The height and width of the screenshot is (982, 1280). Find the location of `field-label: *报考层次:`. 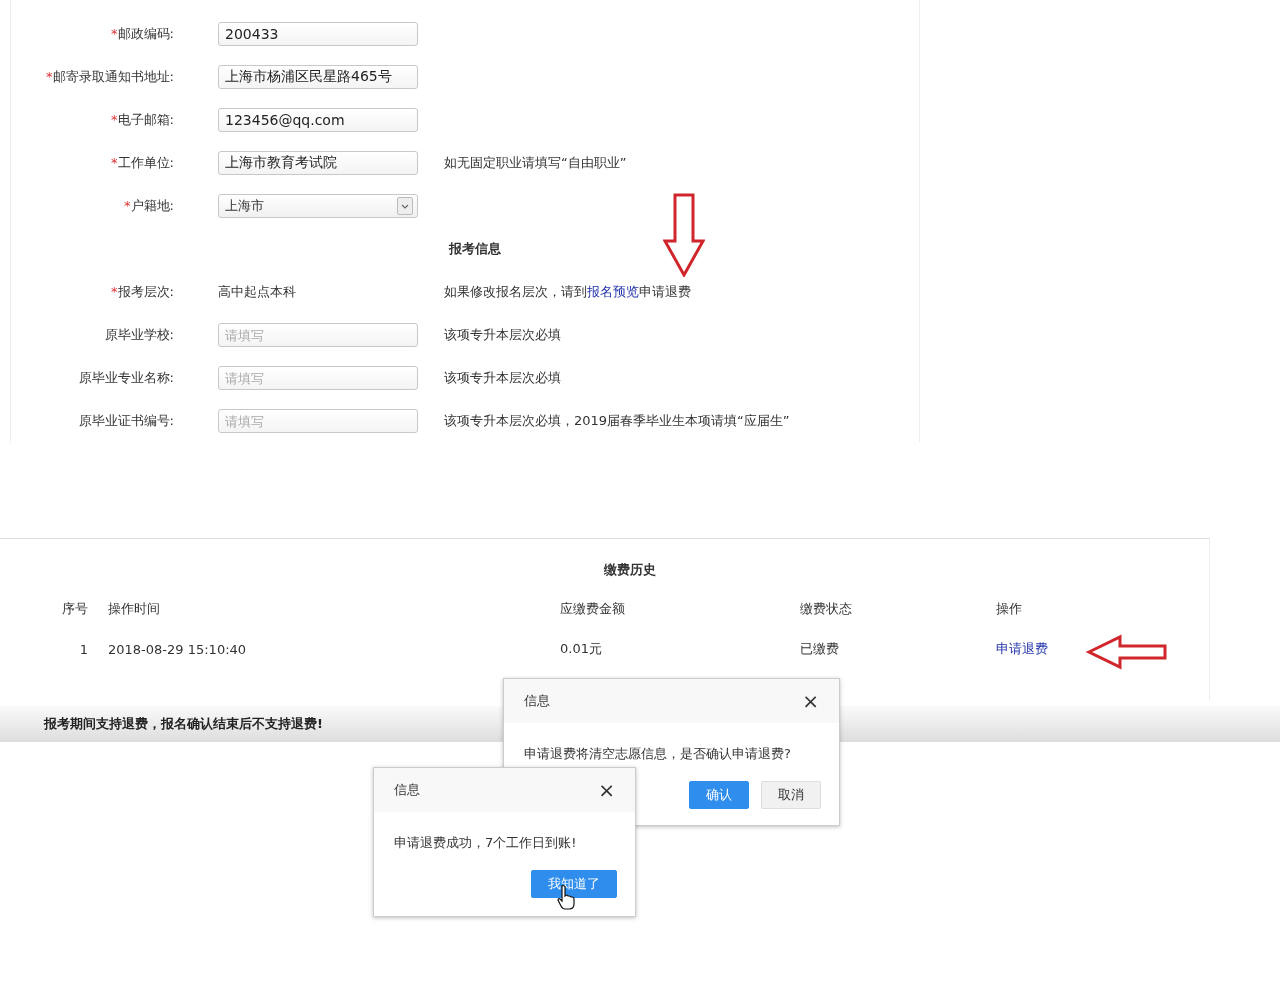

field-label: *报考层次: is located at coordinates (143, 291).